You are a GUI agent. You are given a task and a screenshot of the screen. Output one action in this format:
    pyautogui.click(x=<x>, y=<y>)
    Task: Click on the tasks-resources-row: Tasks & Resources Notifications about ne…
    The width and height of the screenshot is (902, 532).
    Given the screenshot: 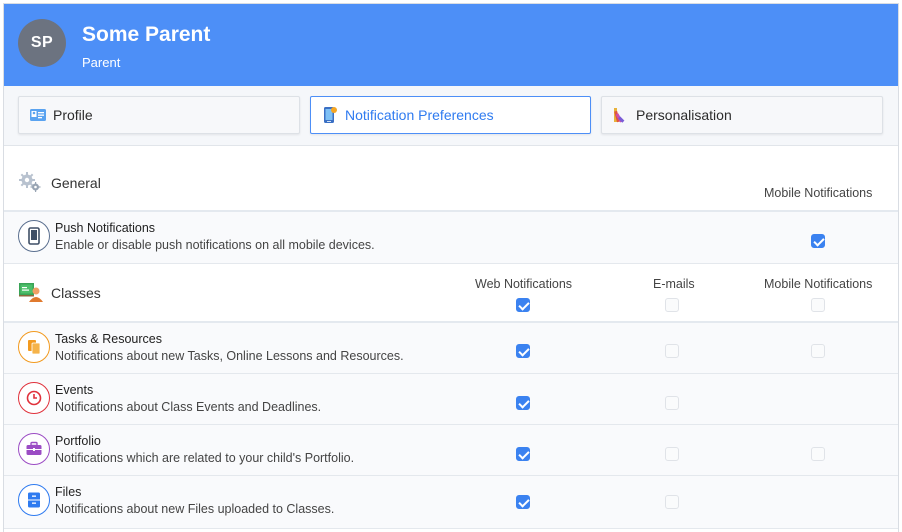 What is the action you would take?
    pyautogui.click(x=451, y=348)
    